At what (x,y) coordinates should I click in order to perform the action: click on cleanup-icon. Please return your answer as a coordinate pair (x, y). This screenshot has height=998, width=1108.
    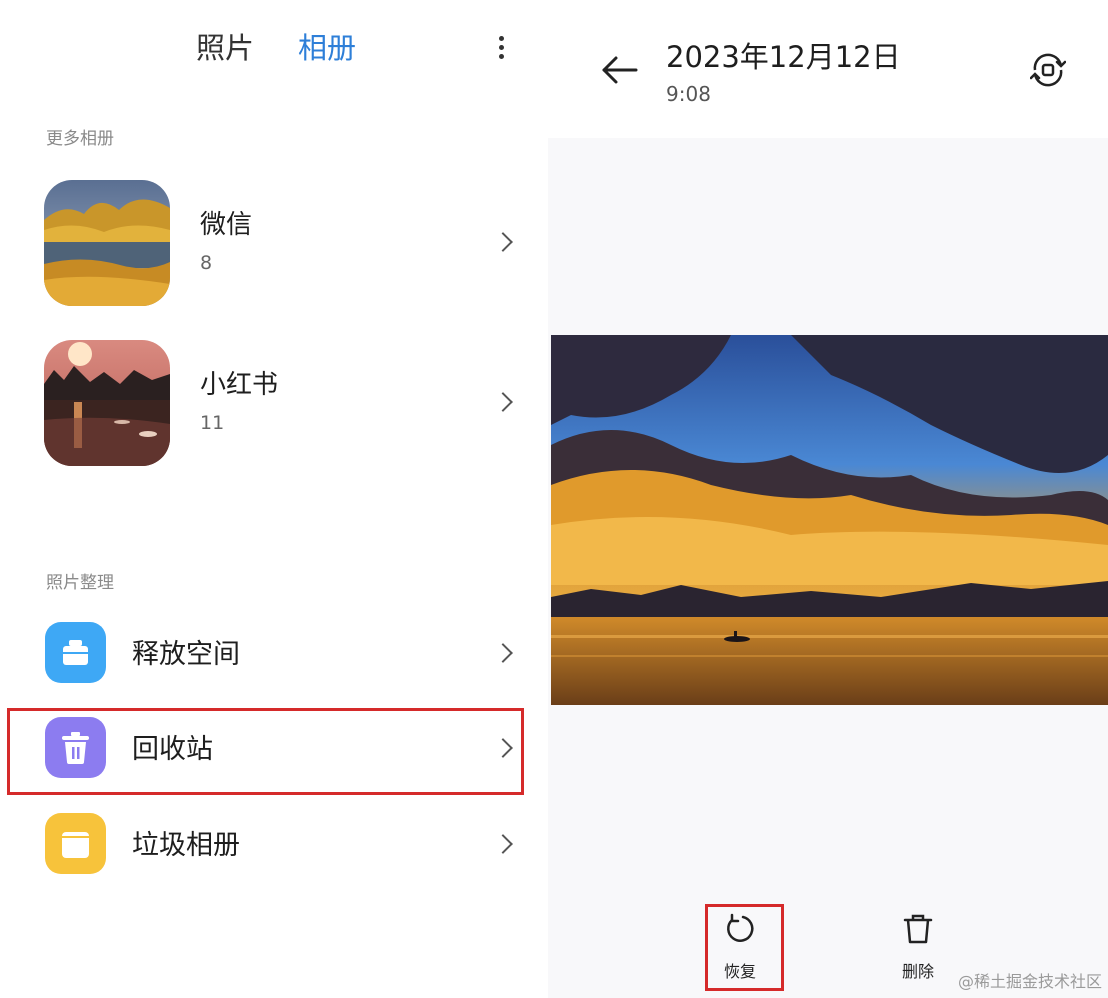
    Looking at the image, I should click on (75, 652).